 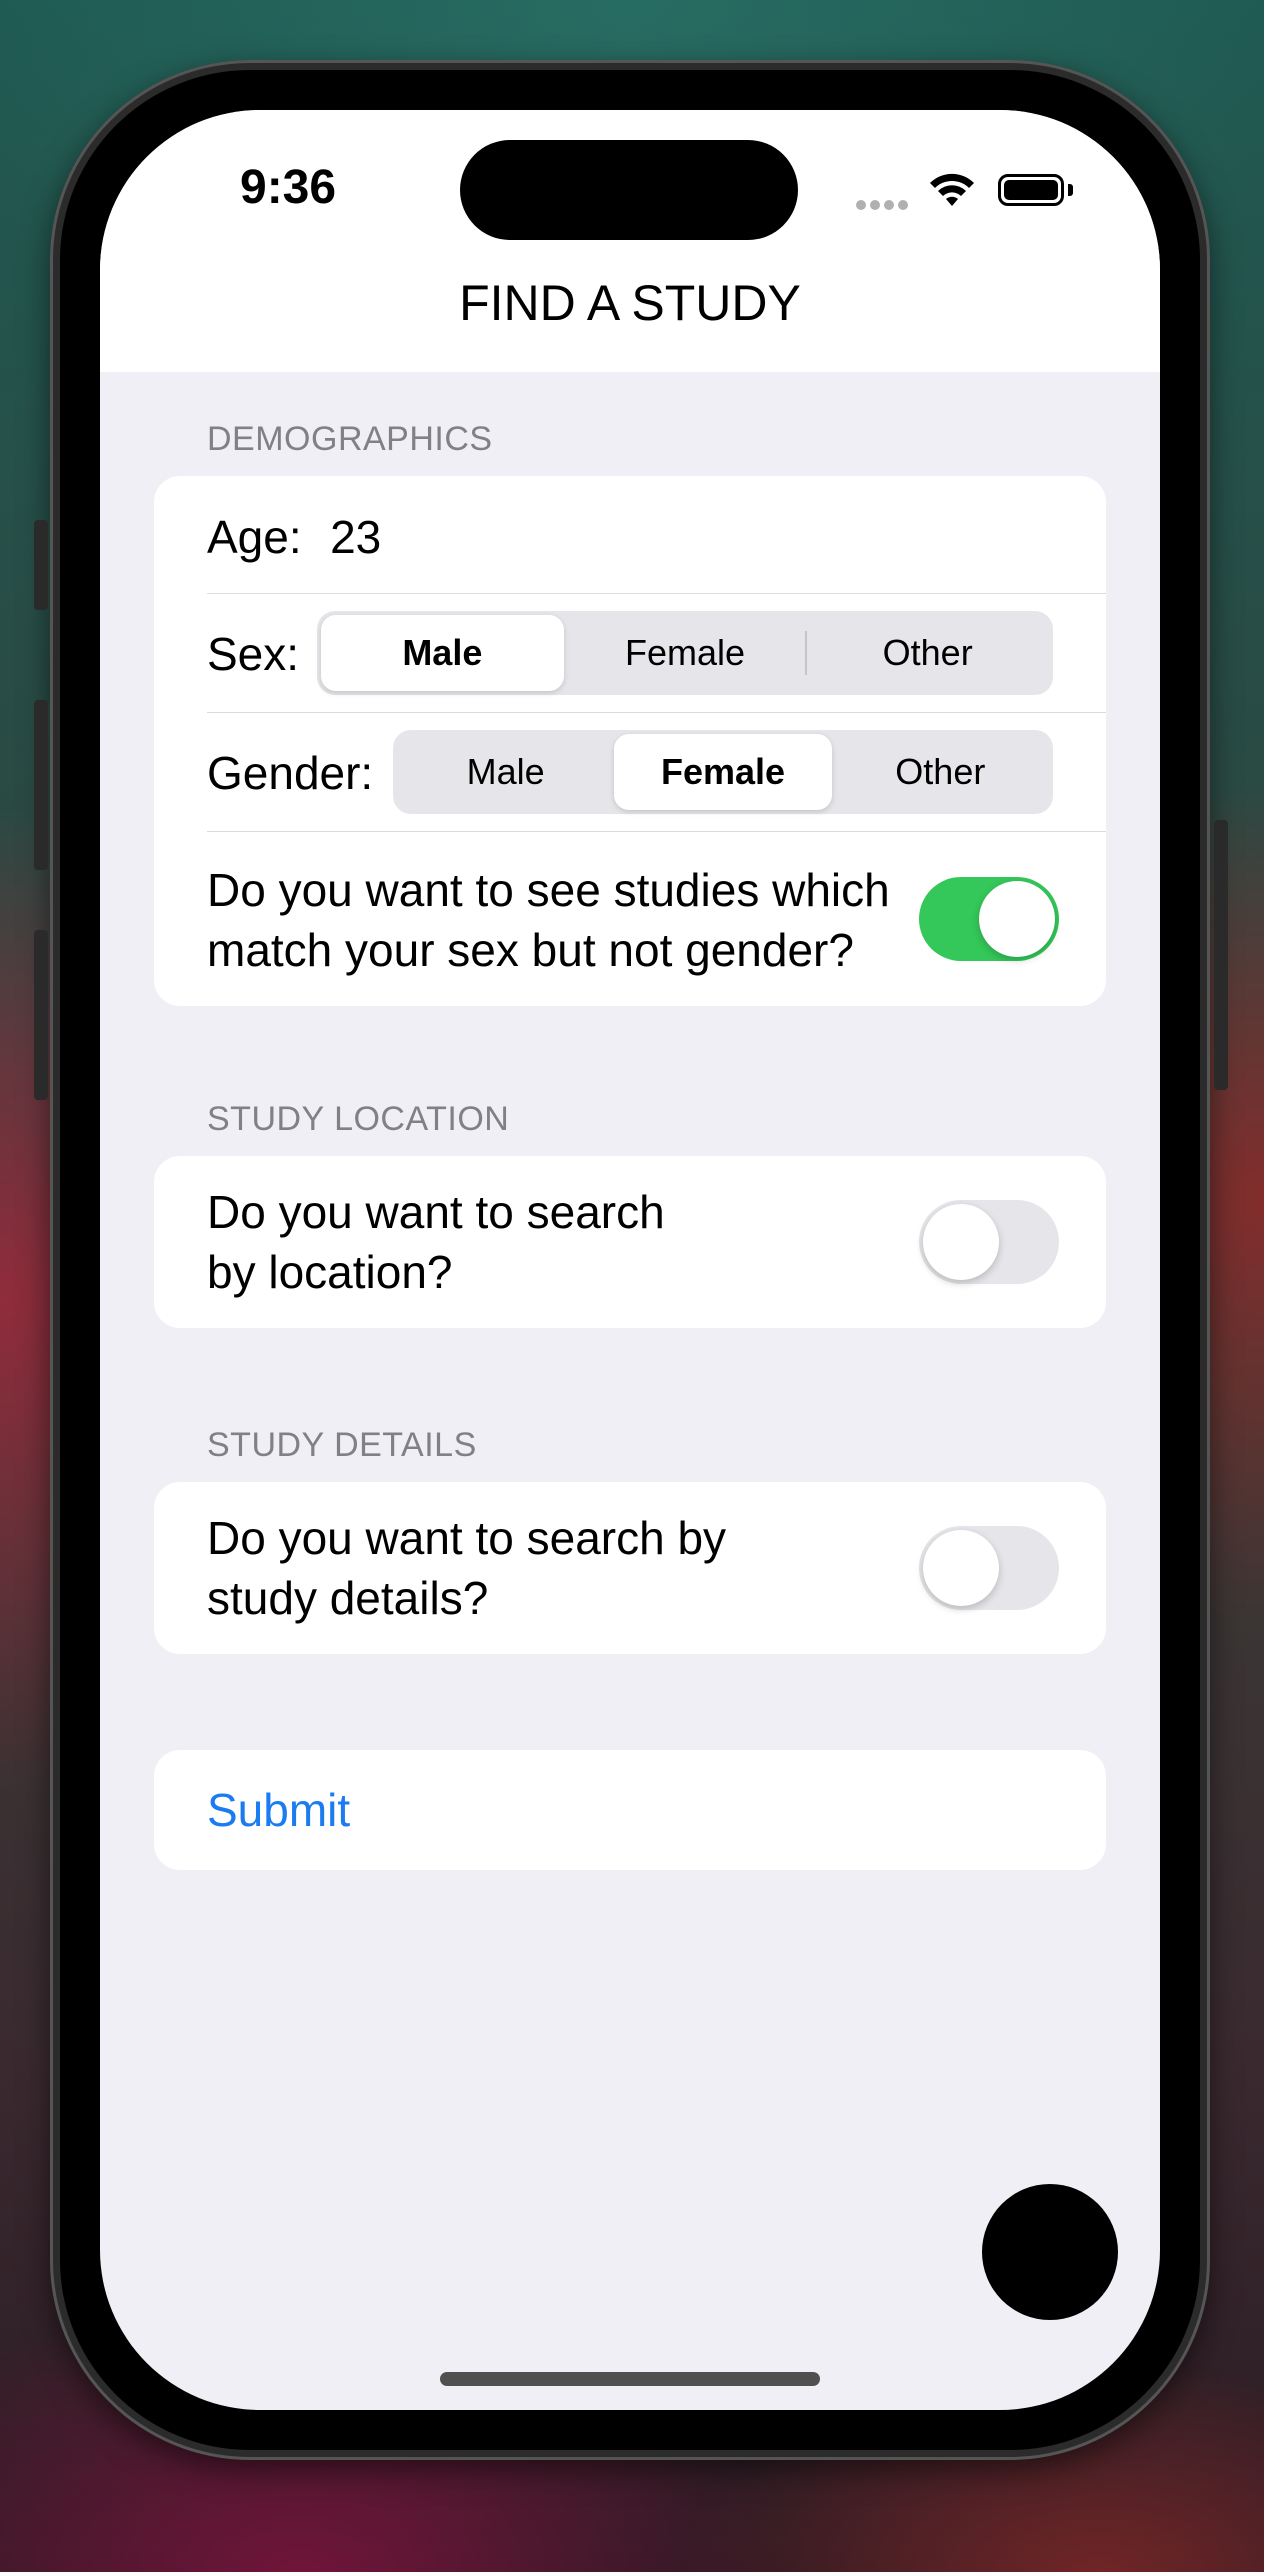 I want to click on dynamic-island, so click(x=629, y=190).